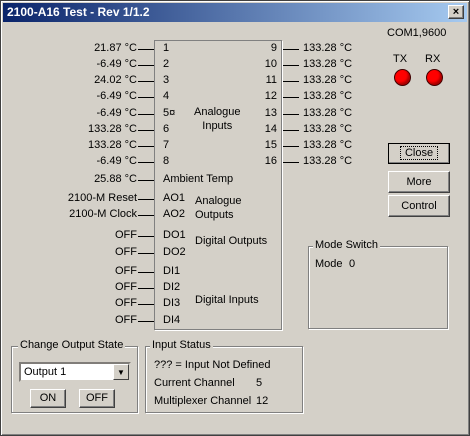 The height and width of the screenshot is (436, 470). What do you see at coordinates (45, 372) in the screenshot?
I see `output-select-value: Output 1` at bounding box center [45, 372].